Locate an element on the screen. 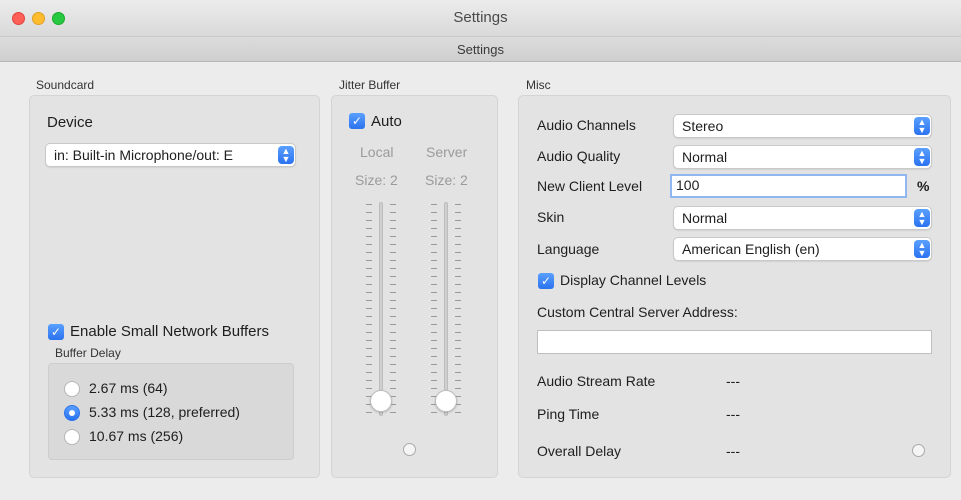  buffer-option-256-label: 10.67 ms (256) is located at coordinates (136, 436).